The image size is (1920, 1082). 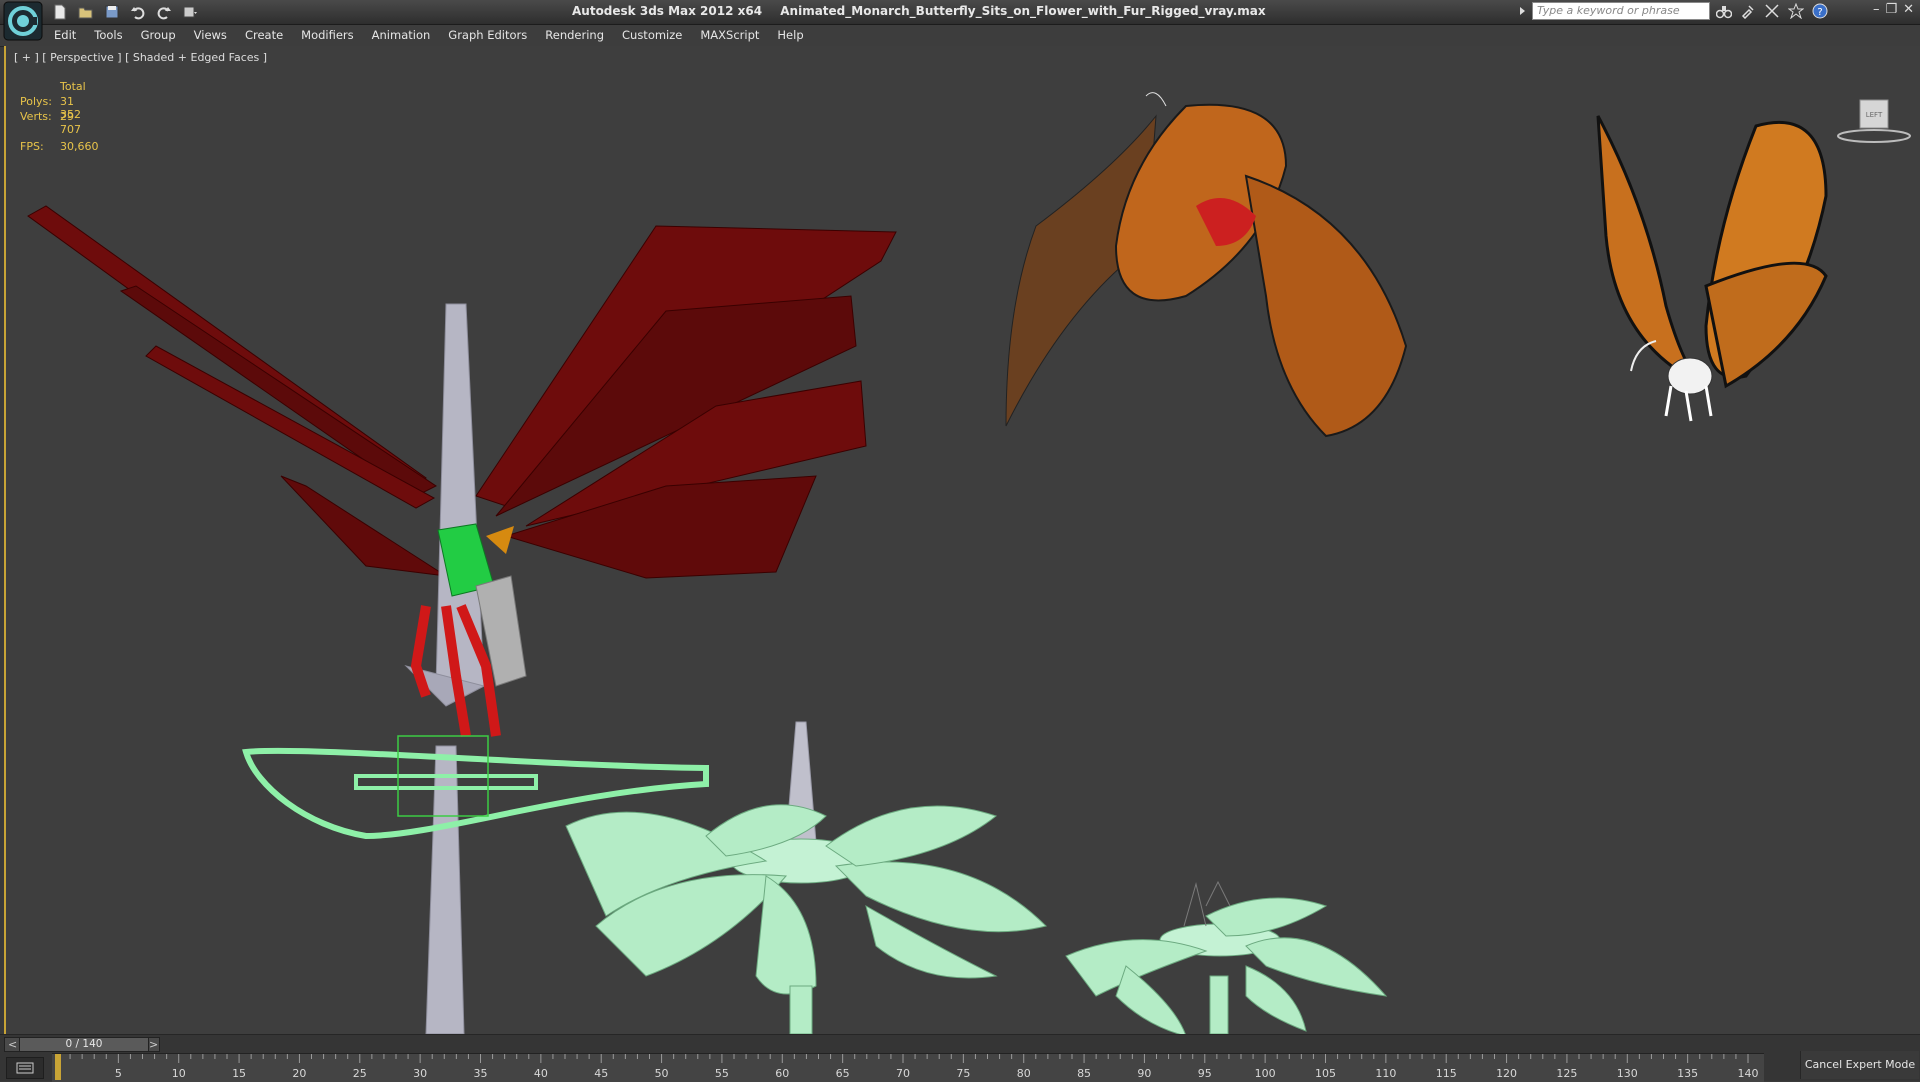 What do you see at coordinates (1876, 9) in the screenshot?
I see `minimize-icon: –` at bounding box center [1876, 9].